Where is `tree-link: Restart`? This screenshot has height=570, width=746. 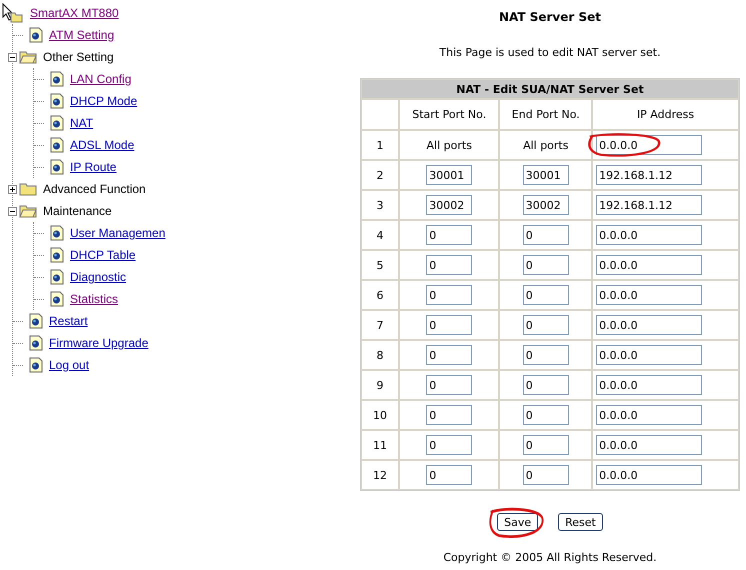 tree-link: Restart is located at coordinates (68, 321).